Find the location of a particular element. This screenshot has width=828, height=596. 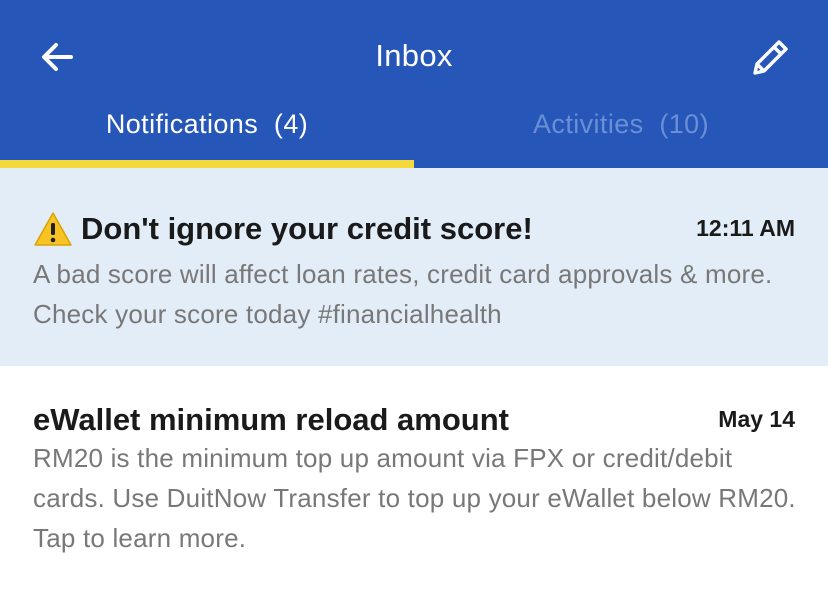

tab-activities: Activities (10) is located at coordinates (621, 134).